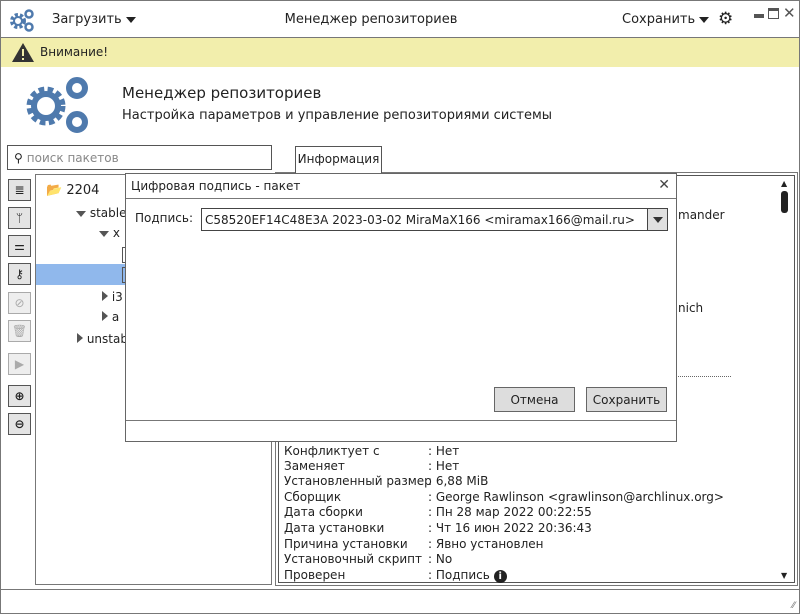 This screenshot has width=800, height=614. What do you see at coordinates (784, 202) in the screenshot?
I see `scroll-thumb` at bounding box center [784, 202].